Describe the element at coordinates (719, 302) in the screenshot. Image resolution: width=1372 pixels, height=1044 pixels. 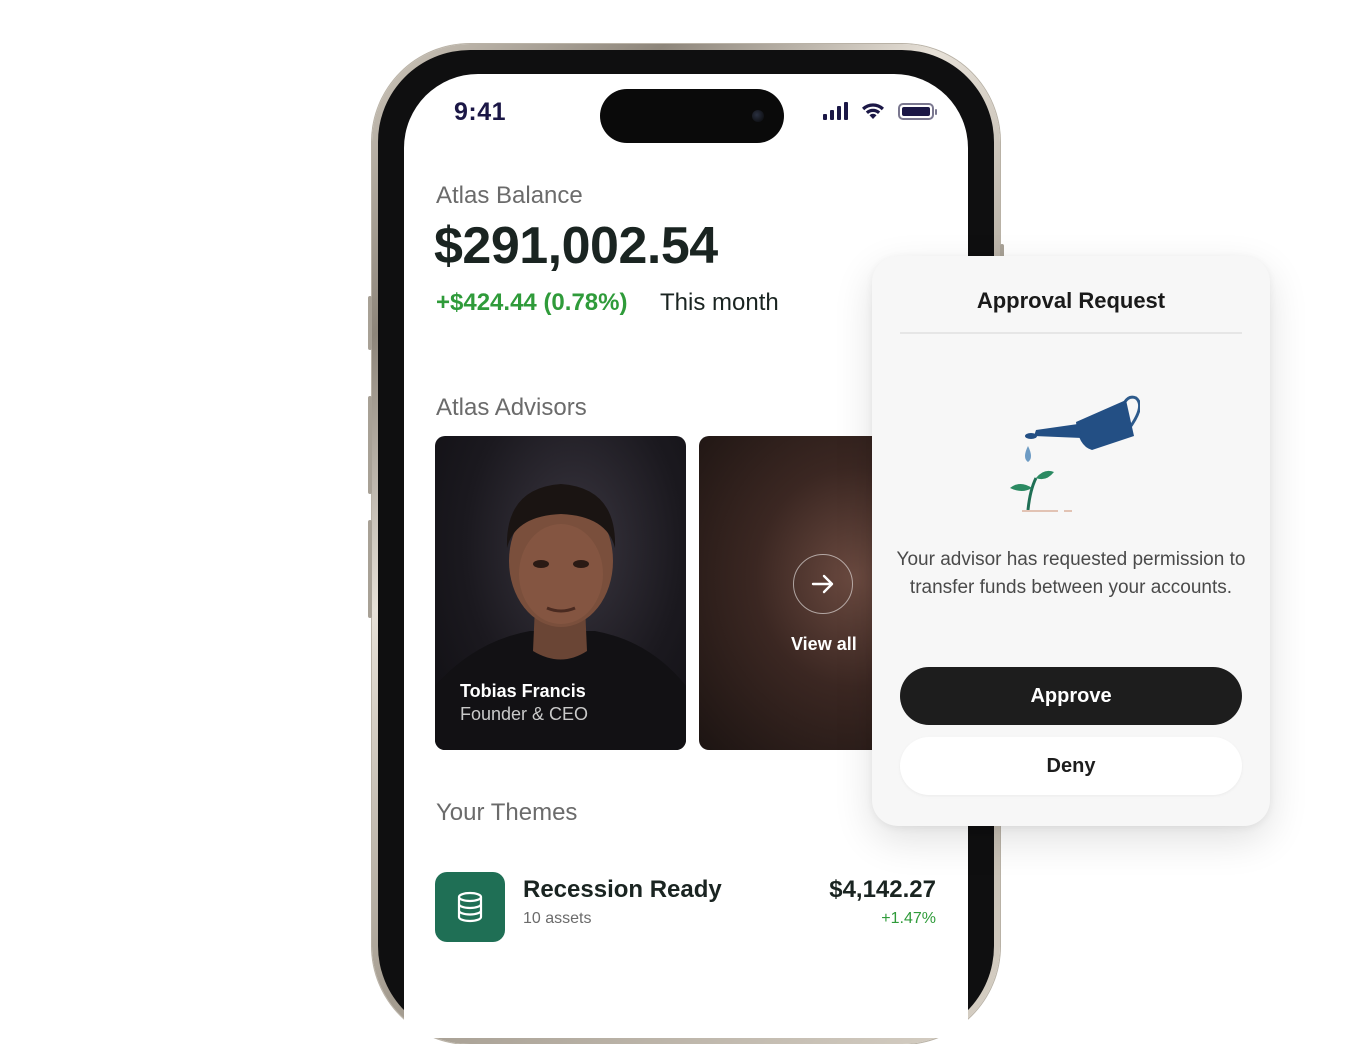
I see `balance-period: This month` at that location.